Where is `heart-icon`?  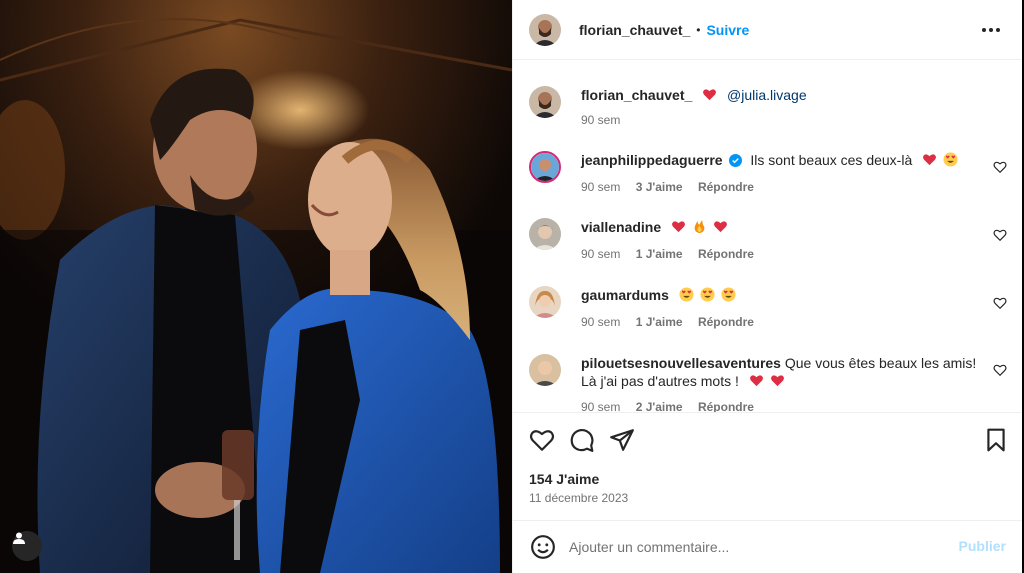 heart-icon is located at coordinates (542, 440).